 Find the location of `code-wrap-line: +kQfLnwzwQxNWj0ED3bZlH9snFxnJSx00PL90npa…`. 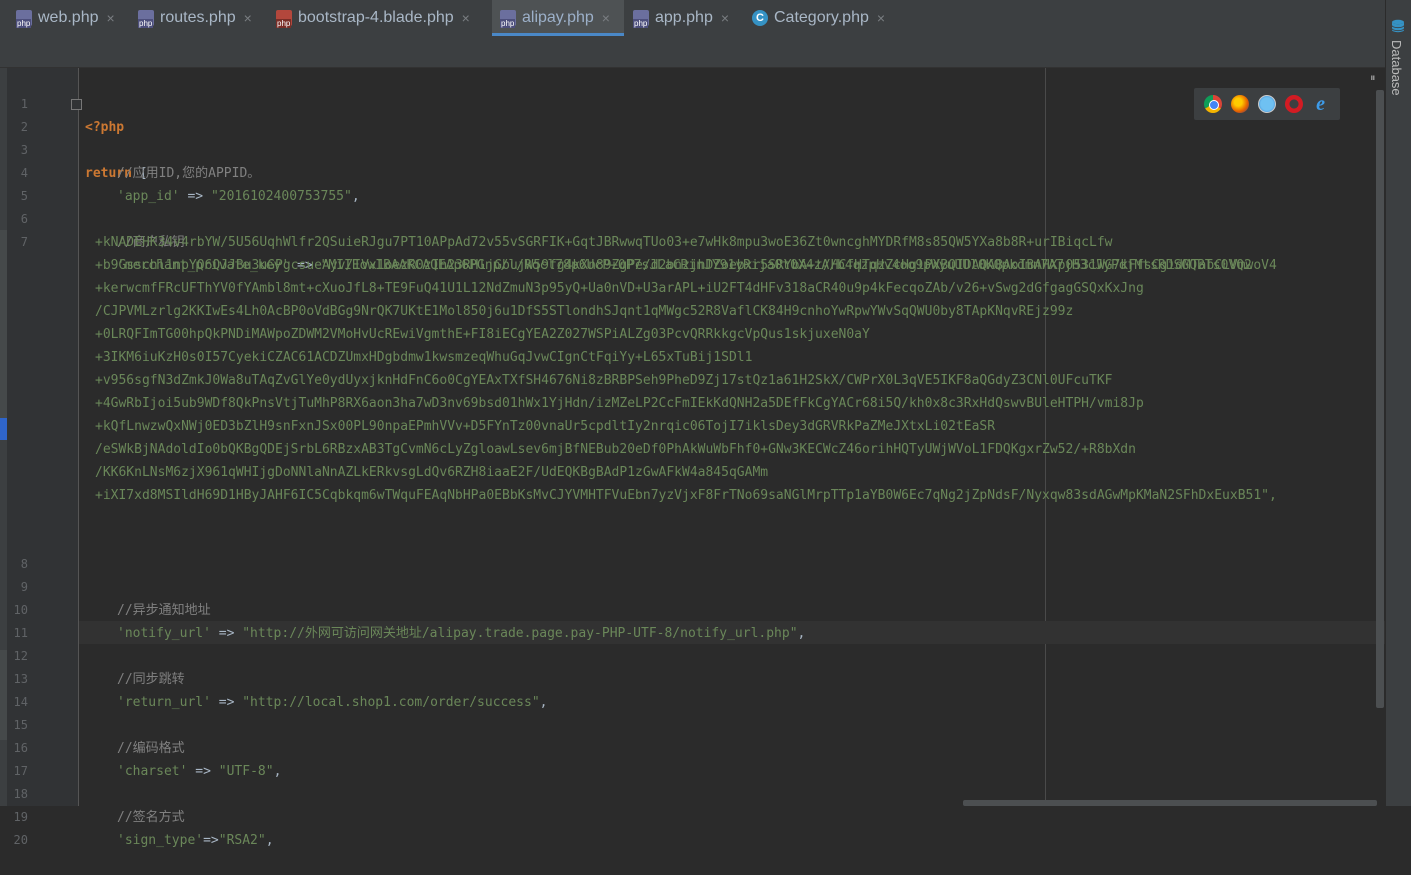

code-wrap-line: +kQfLnwzwQxNWj0ED3bZlH9snFxnJSx00PL90npa… is located at coordinates (692, 426).